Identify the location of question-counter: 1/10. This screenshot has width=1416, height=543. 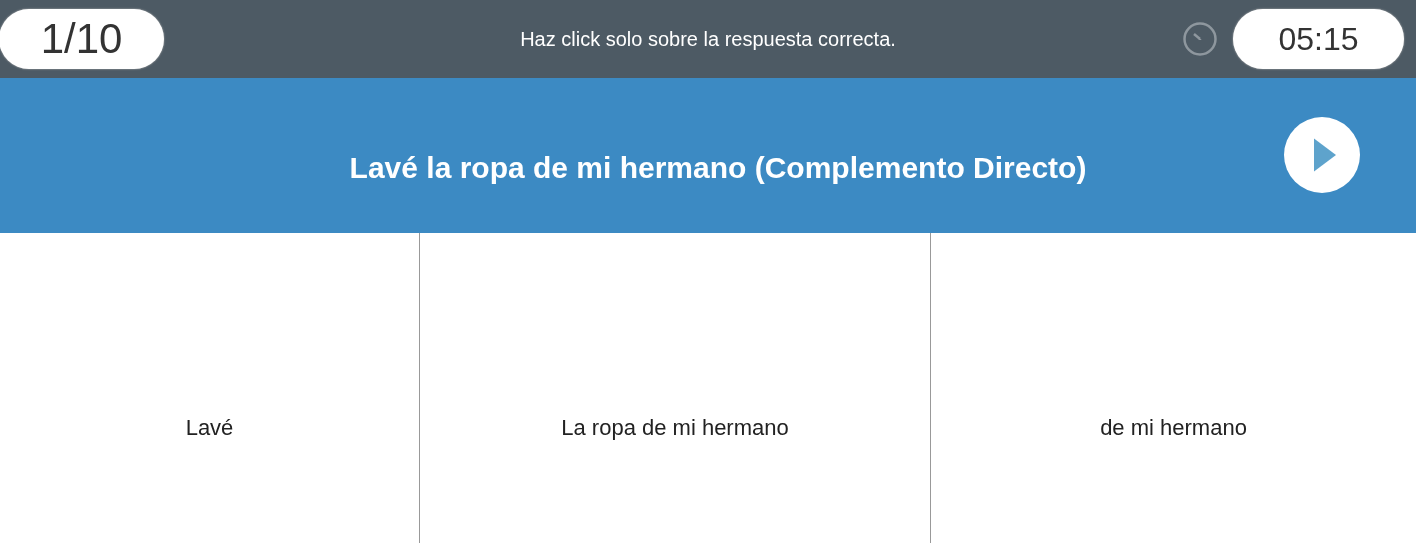
(82, 39).